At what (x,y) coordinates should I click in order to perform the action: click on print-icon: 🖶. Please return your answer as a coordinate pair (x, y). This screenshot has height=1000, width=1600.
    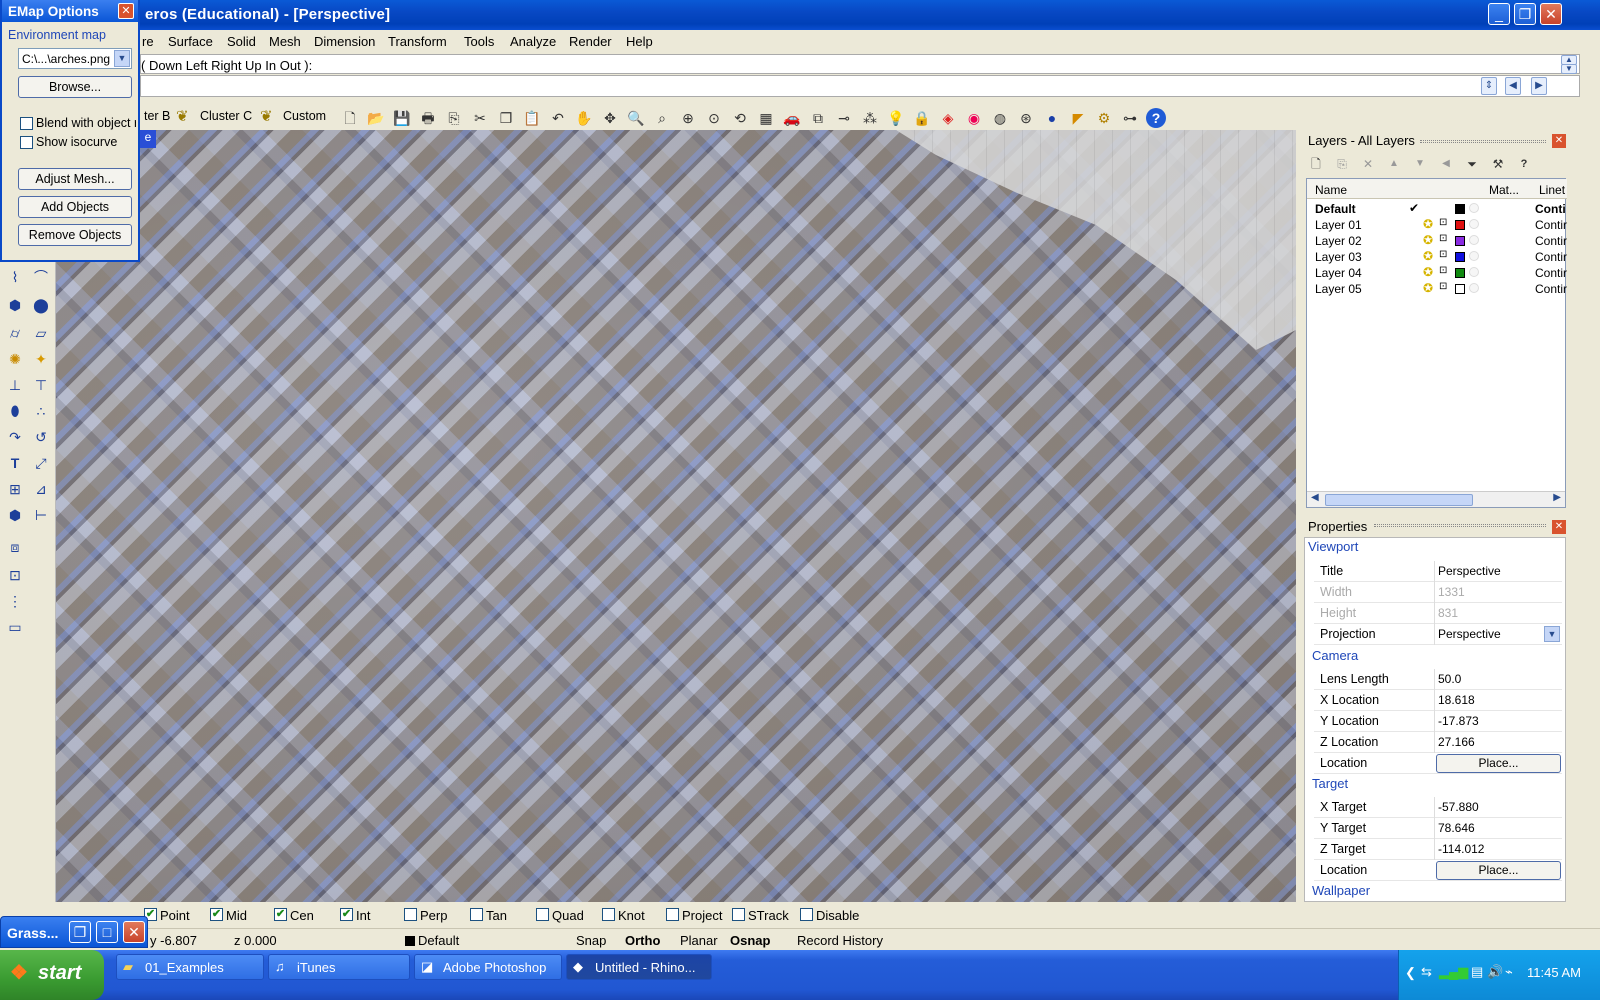
    Looking at the image, I should click on (428, 118).